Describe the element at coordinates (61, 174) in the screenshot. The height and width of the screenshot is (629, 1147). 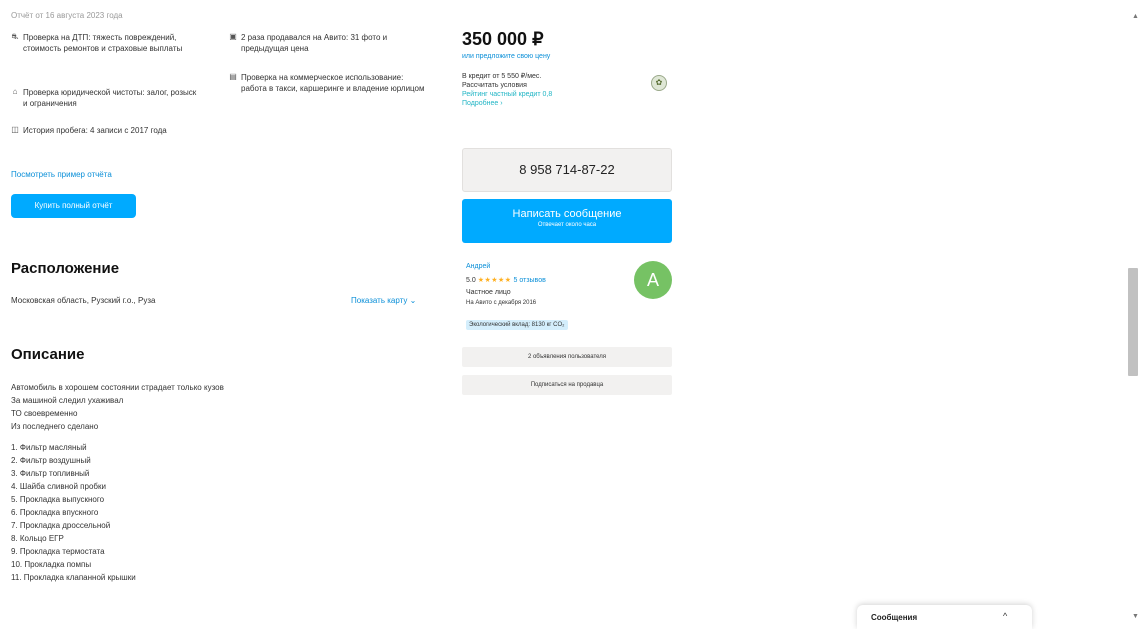
I see `sample-report-link: Посмотреть пример отчёта` at that location.